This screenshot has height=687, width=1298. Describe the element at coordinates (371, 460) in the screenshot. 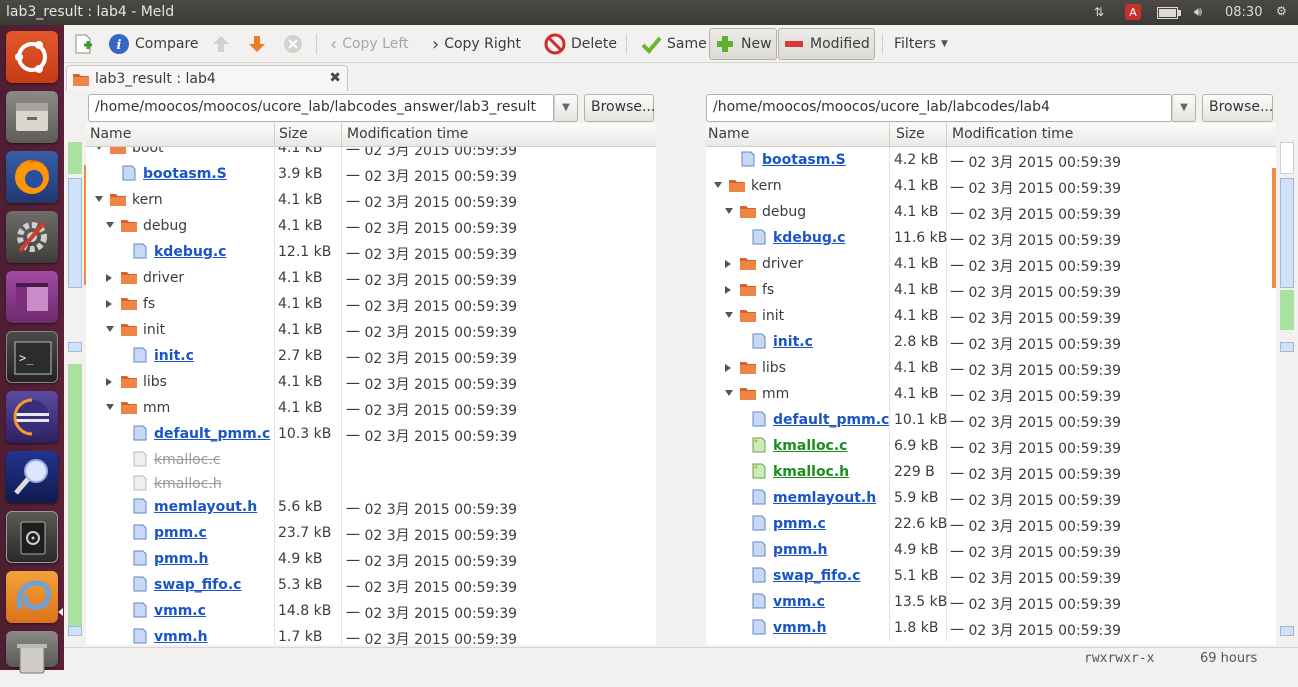

I see `tree-row: kmalloc.c` at that location.